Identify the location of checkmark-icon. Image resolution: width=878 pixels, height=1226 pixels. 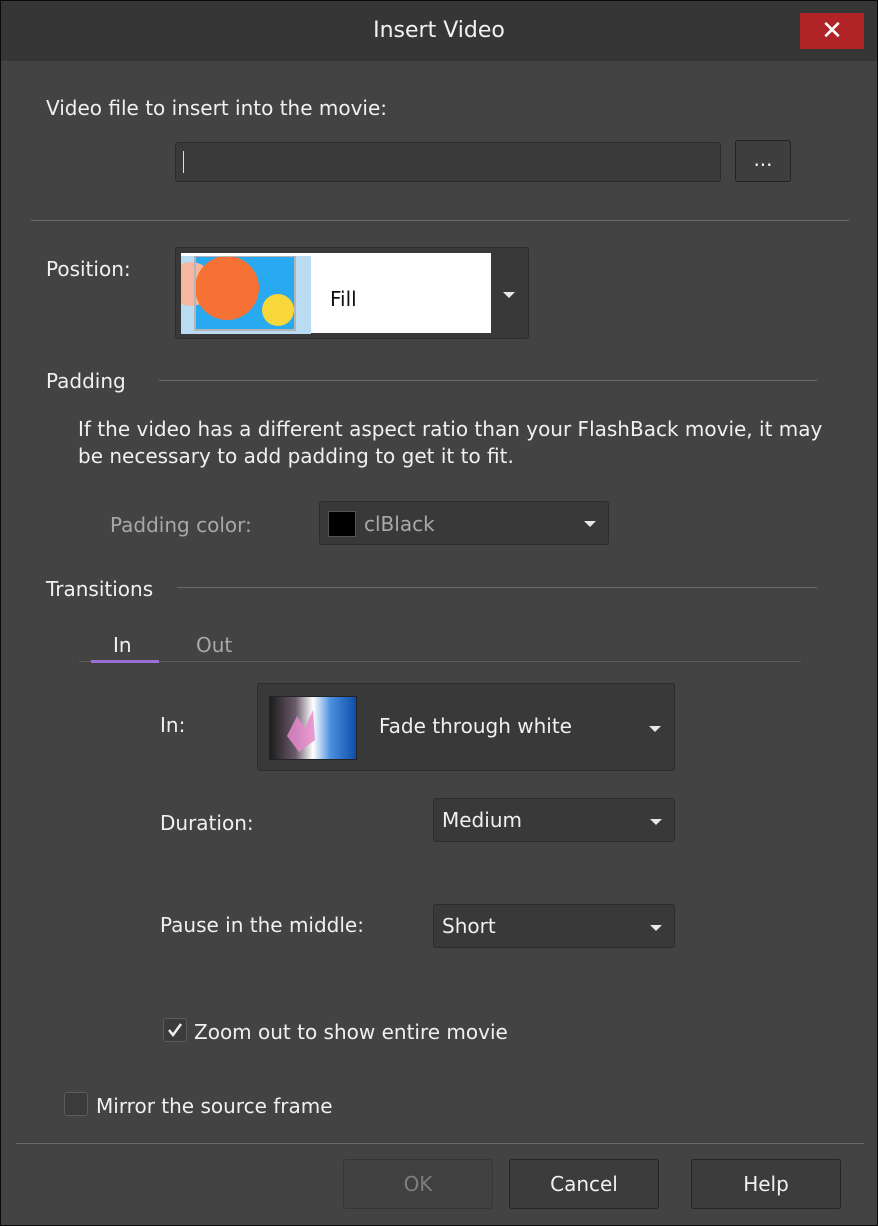
(175, 1030).